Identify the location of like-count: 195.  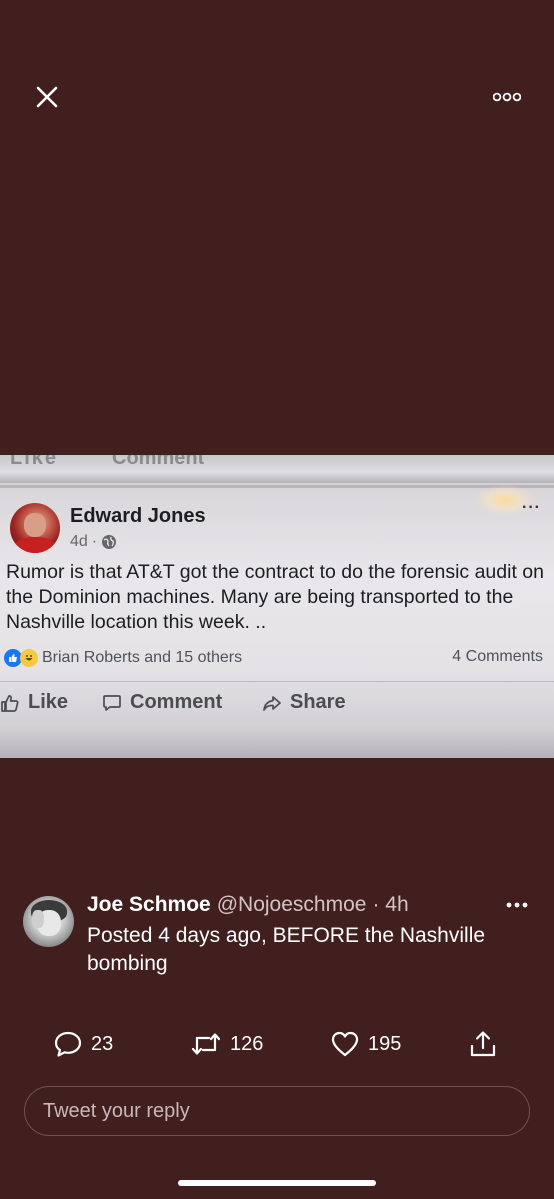
(385, 1043).